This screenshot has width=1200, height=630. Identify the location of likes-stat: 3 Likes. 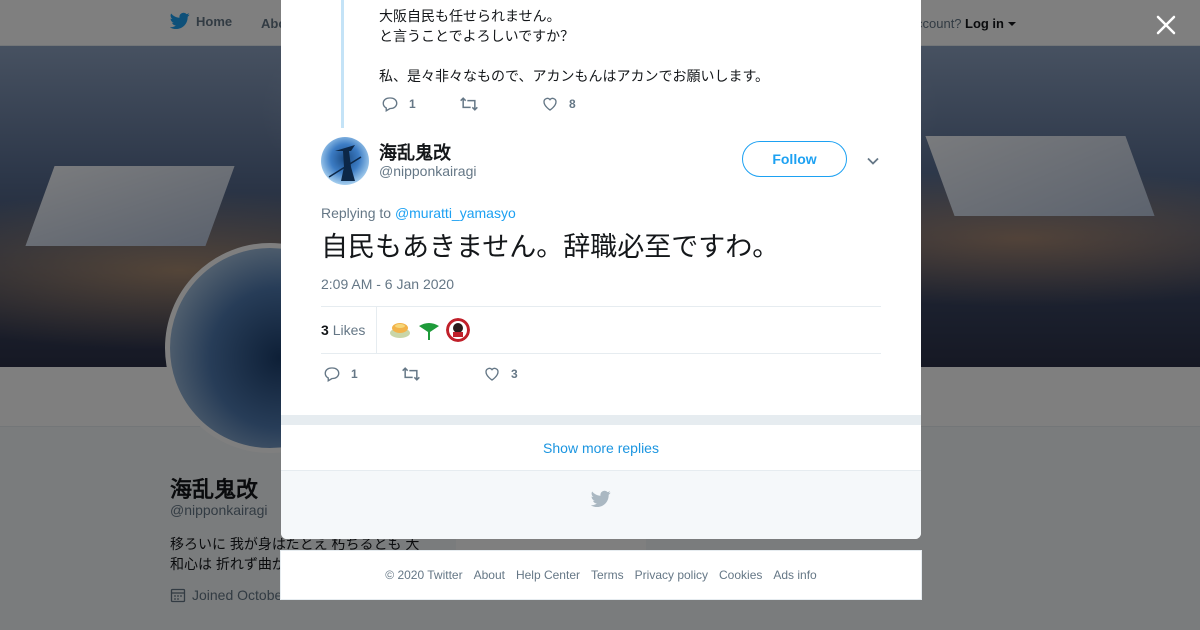
(343, 330).